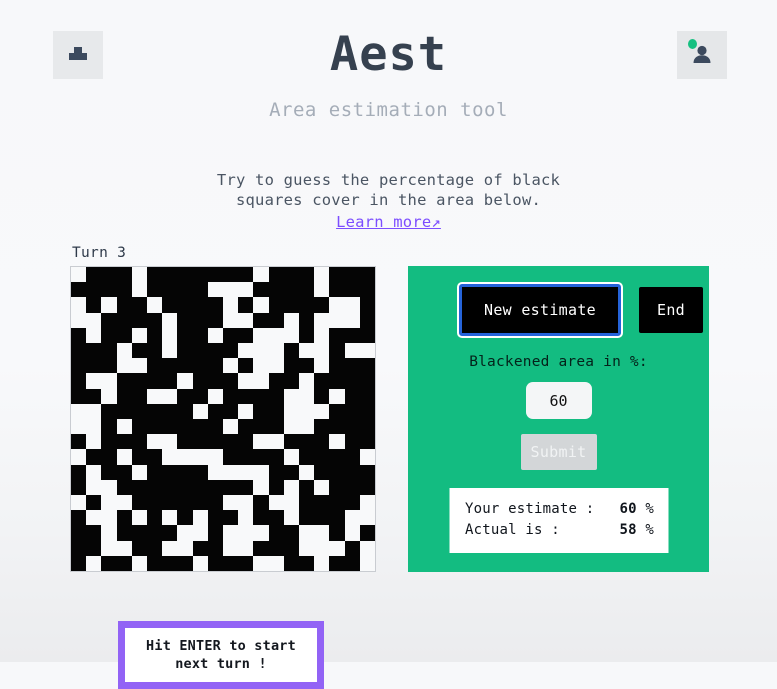  What do you see at coordinates (702, 55) in the screenshot?
I see `avatar-button` at bounding box center [702, 55].